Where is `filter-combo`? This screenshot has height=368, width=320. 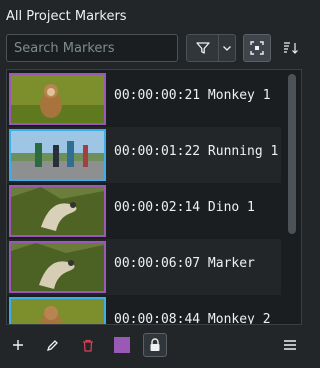 filter-combo is located at coordinates (211, 48).